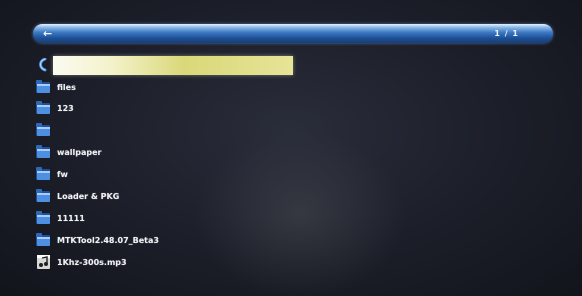 Image resolution: width=582 pixels, height=296 pixels. What do you see at coordinates (92, 262) in the screenshot?
I see `list-item-label: 1Khz-300s.mp3` at bounding box center [92, 262].